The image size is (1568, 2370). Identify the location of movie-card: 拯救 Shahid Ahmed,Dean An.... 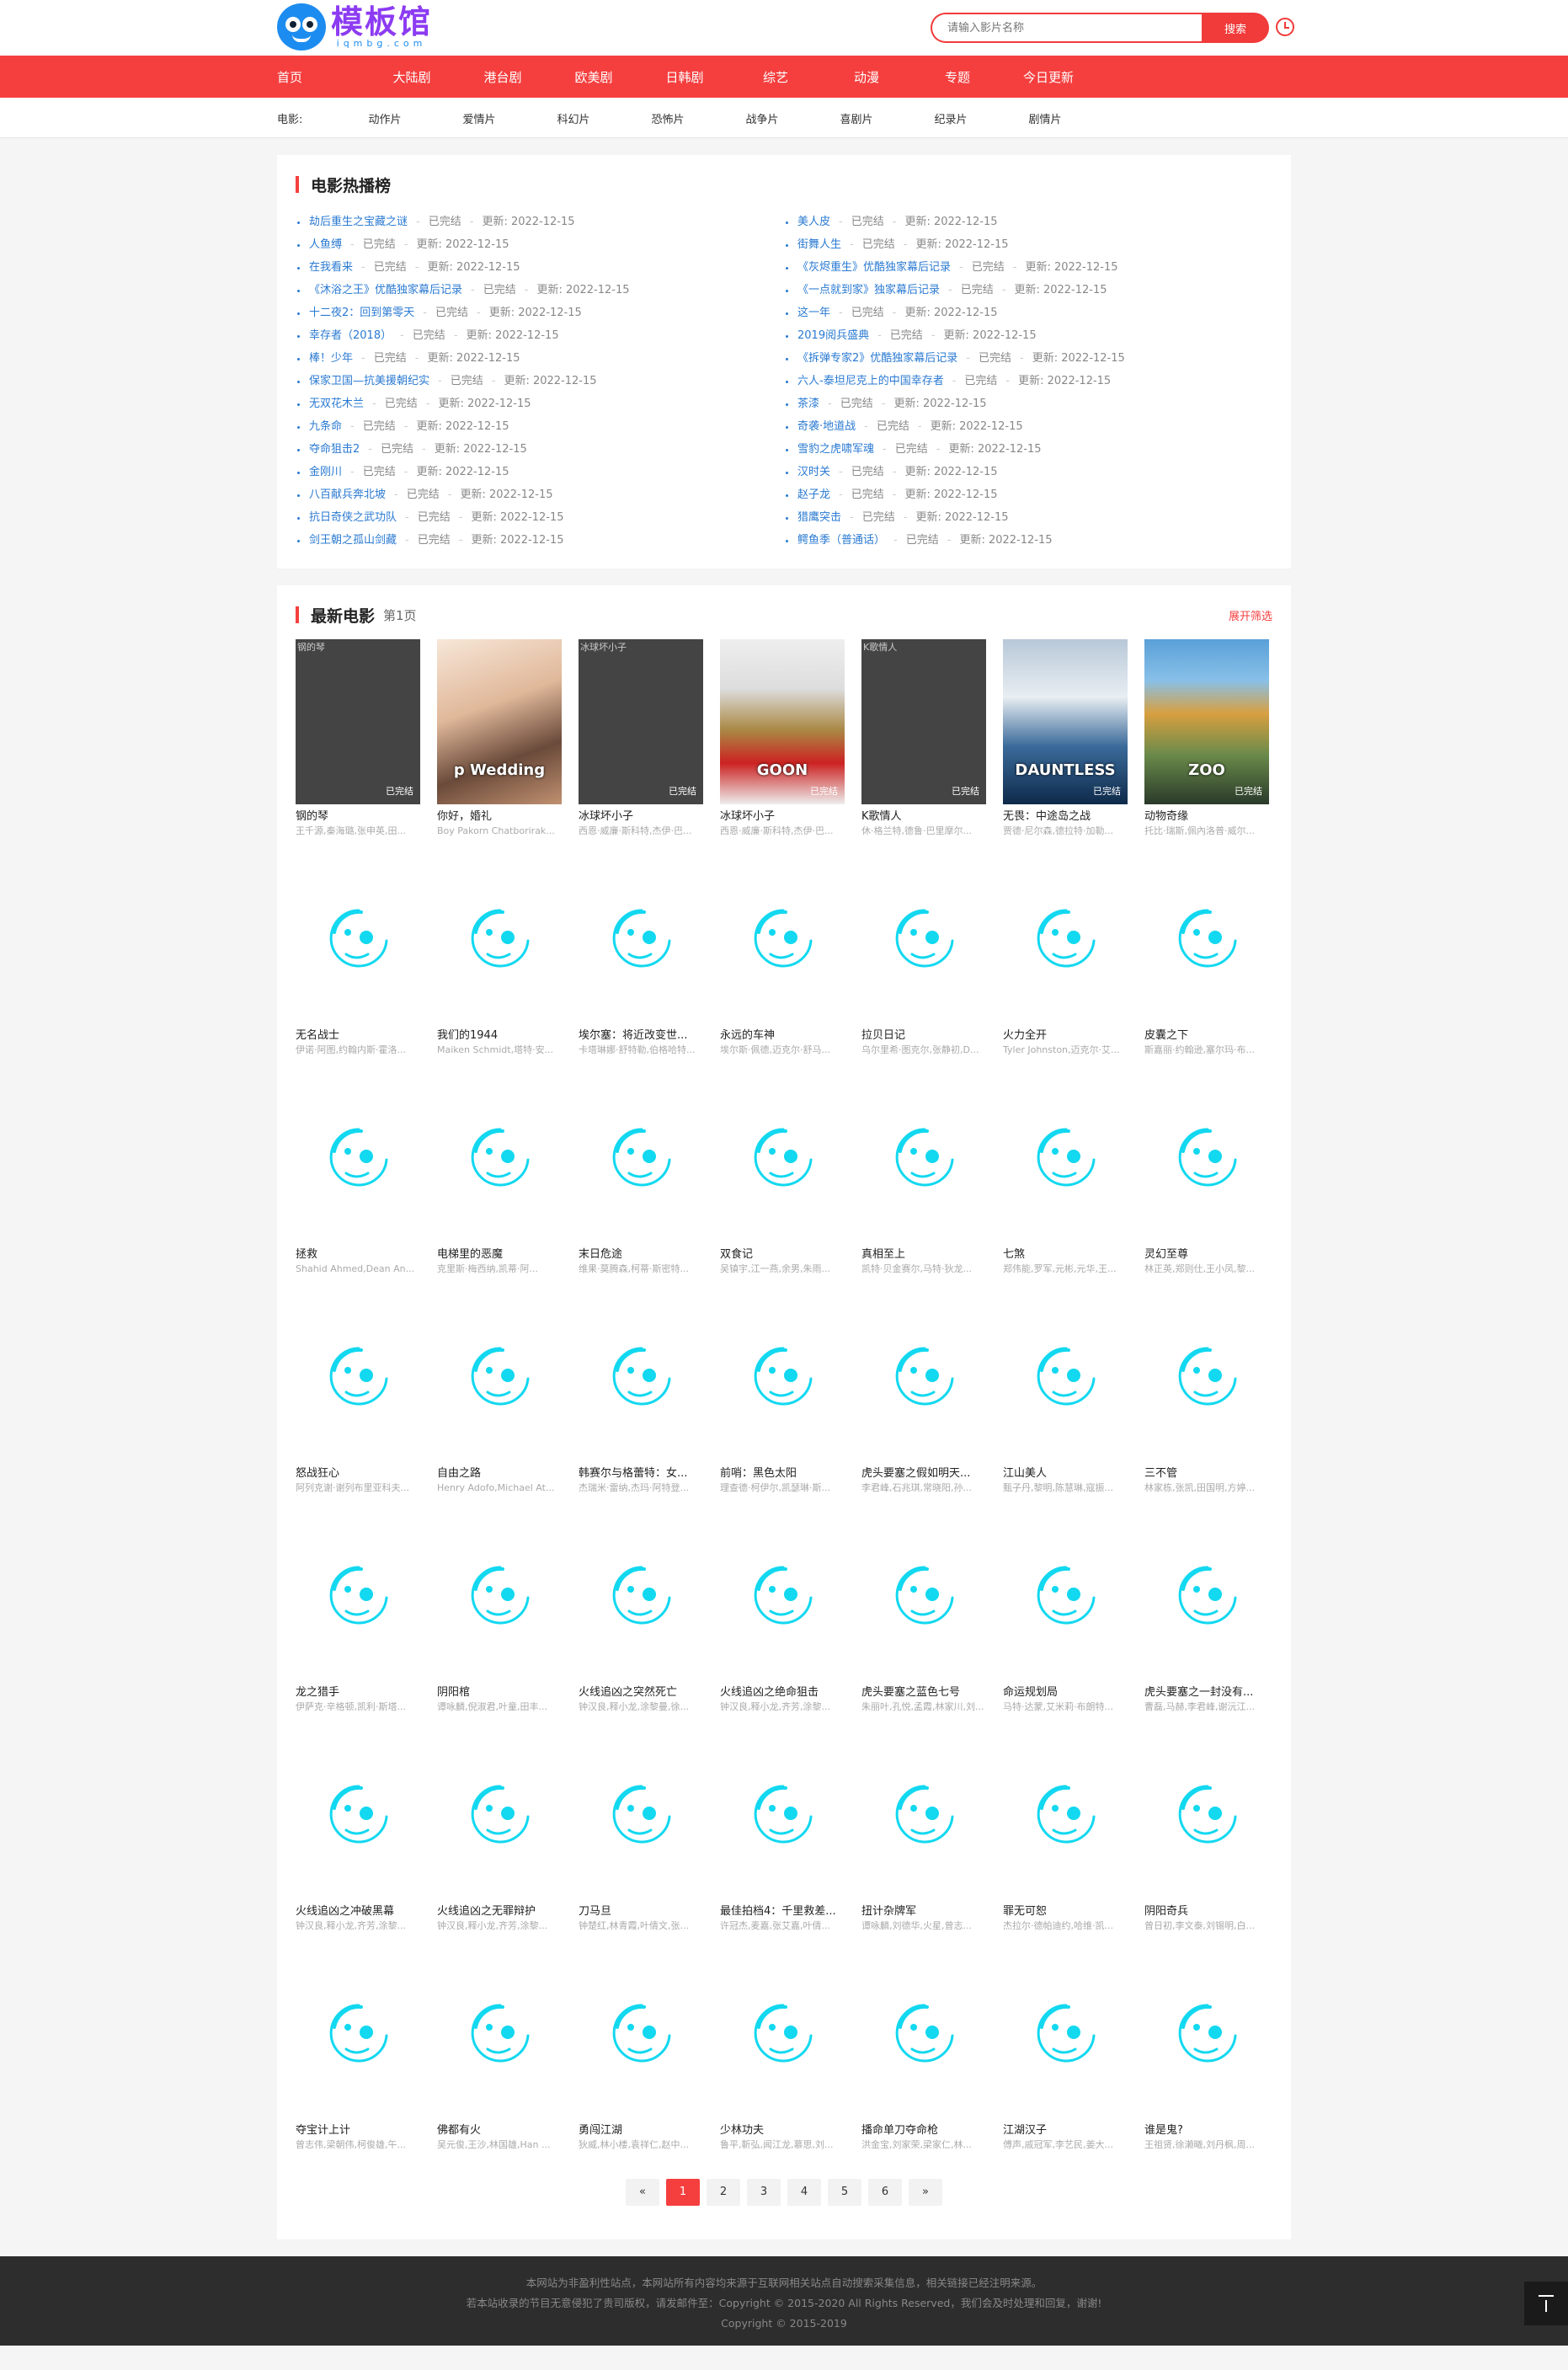
(358, 1187).